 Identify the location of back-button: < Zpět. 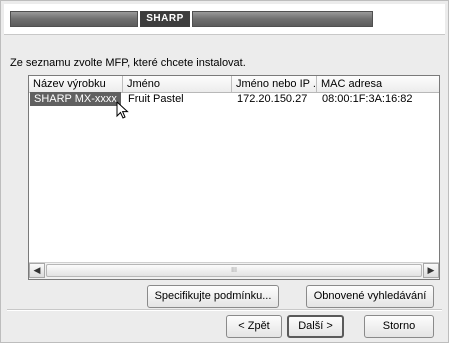
(254, 326).